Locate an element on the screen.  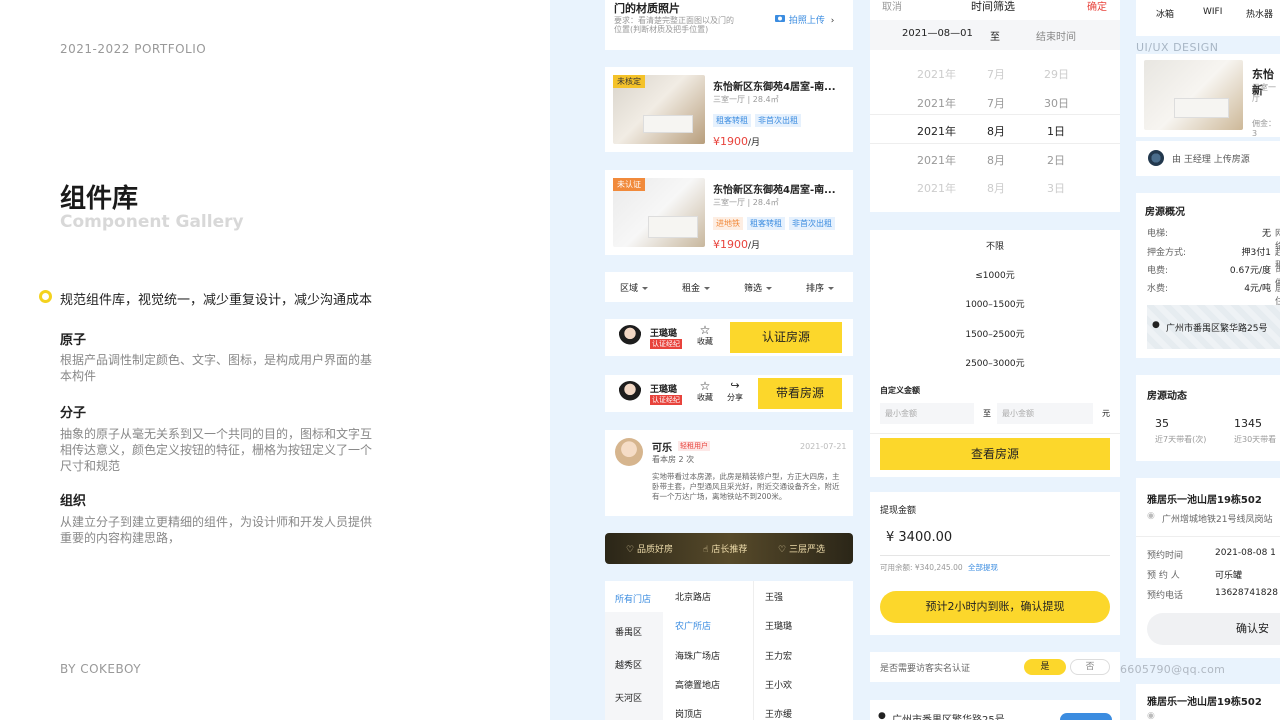
room-photo is located at coordinates (1193, 95).